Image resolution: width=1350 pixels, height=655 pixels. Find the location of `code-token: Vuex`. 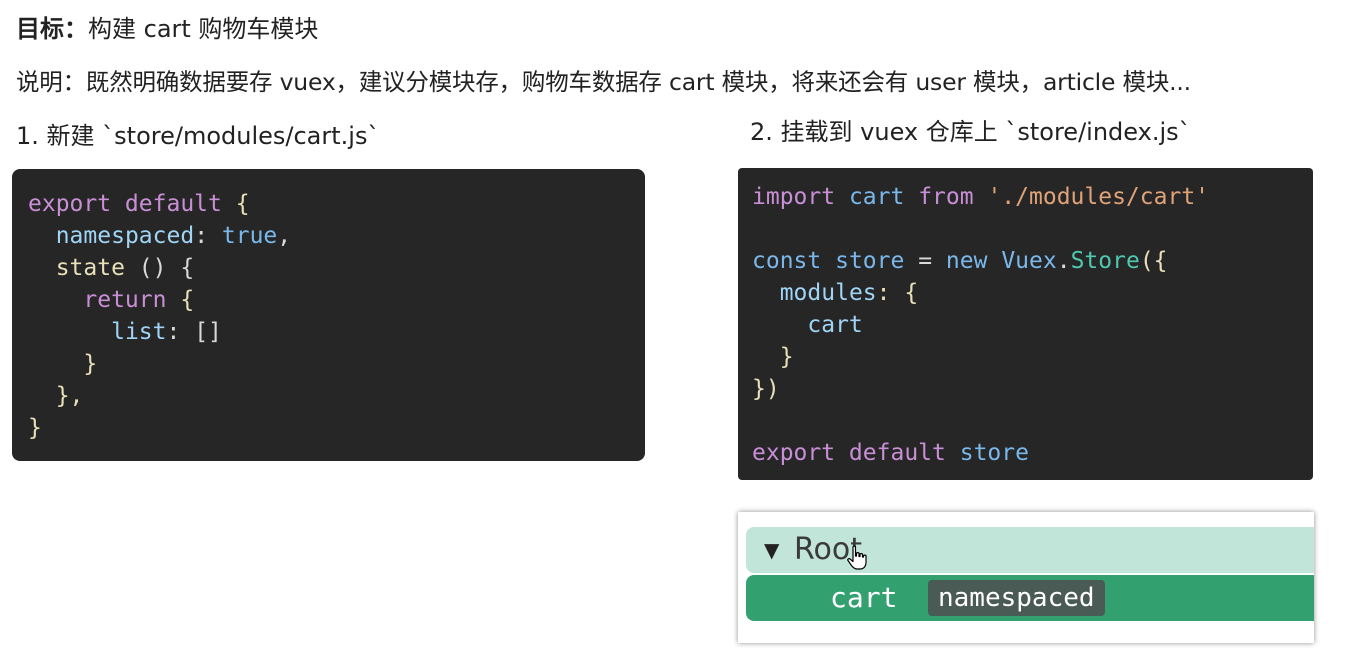

code-token: Vuex is located at coordinates (1029, 261).